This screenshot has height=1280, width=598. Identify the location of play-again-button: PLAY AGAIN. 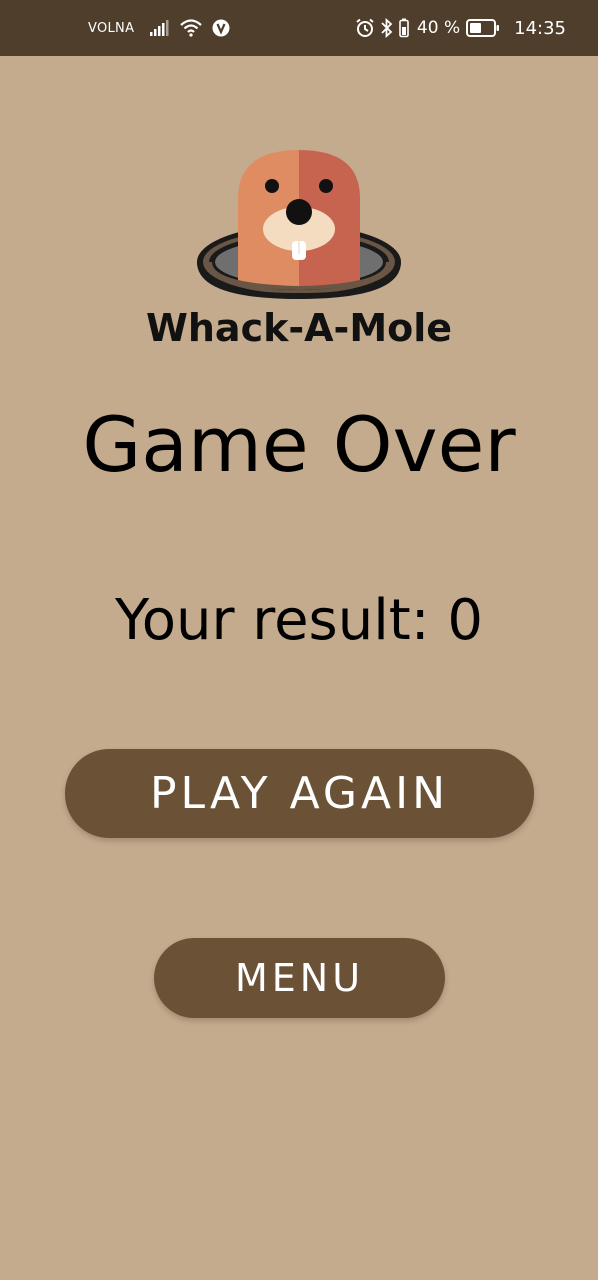
(299, 793).